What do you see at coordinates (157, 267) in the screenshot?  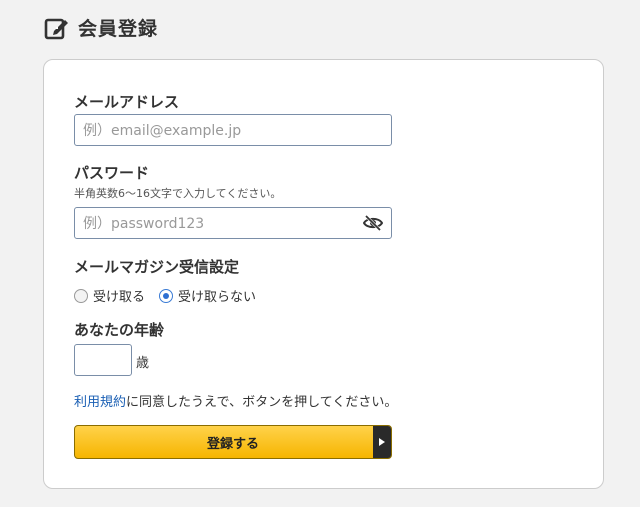 I see `newsletter-label: メールマガジン受信設定` at bounding box center [157, 267].